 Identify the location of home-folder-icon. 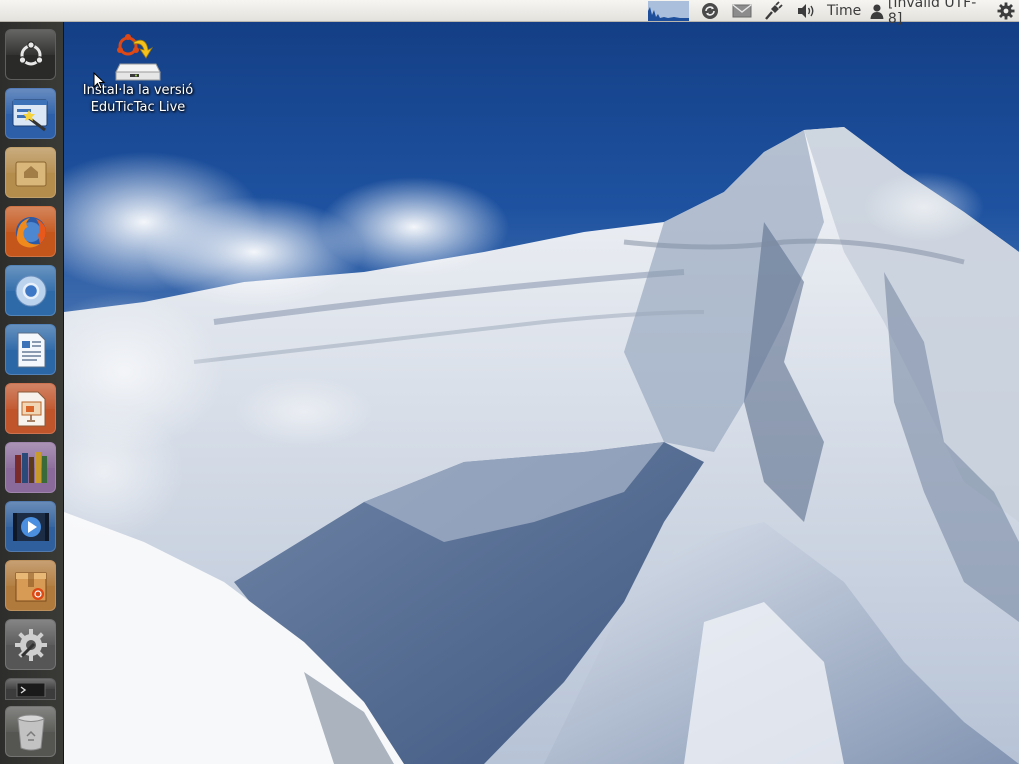
(30, 173).